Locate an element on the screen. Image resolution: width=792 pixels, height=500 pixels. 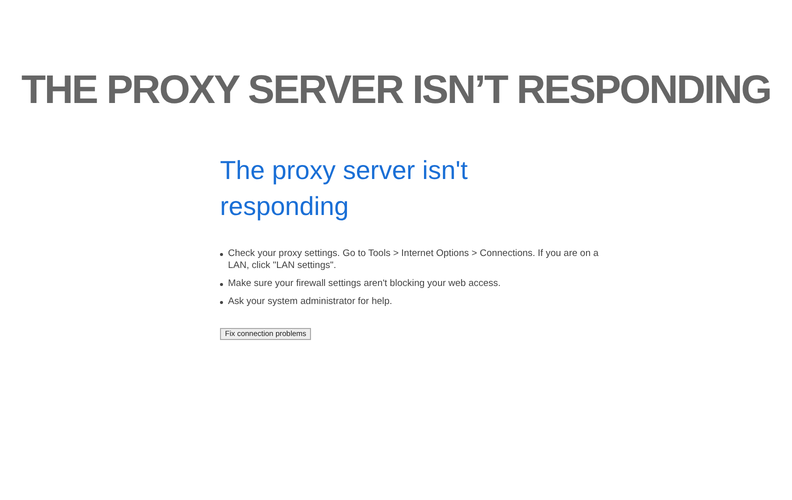
banner-title: THE PROXY SERVER ISN’T RESPONDING is located at coordinates (396, 90).